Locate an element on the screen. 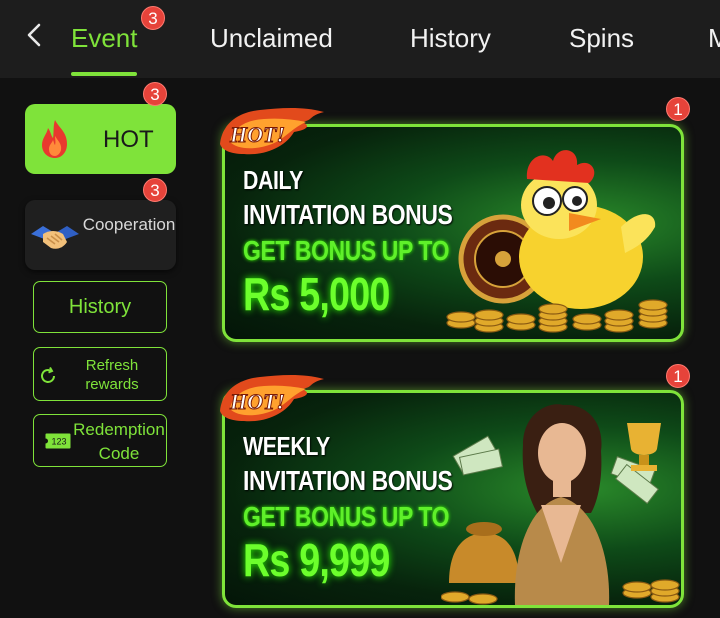 This screenshot has width=720, height=618. refresh-rewards-label: Refresh rewards is located at coordinates (112, 375).